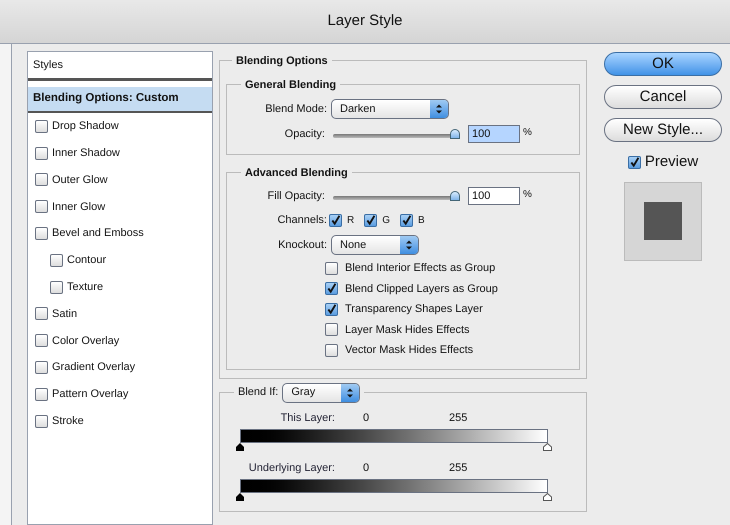 The image size is (730, 525). I want to click on dropdown: Gray, so click(321, 392).